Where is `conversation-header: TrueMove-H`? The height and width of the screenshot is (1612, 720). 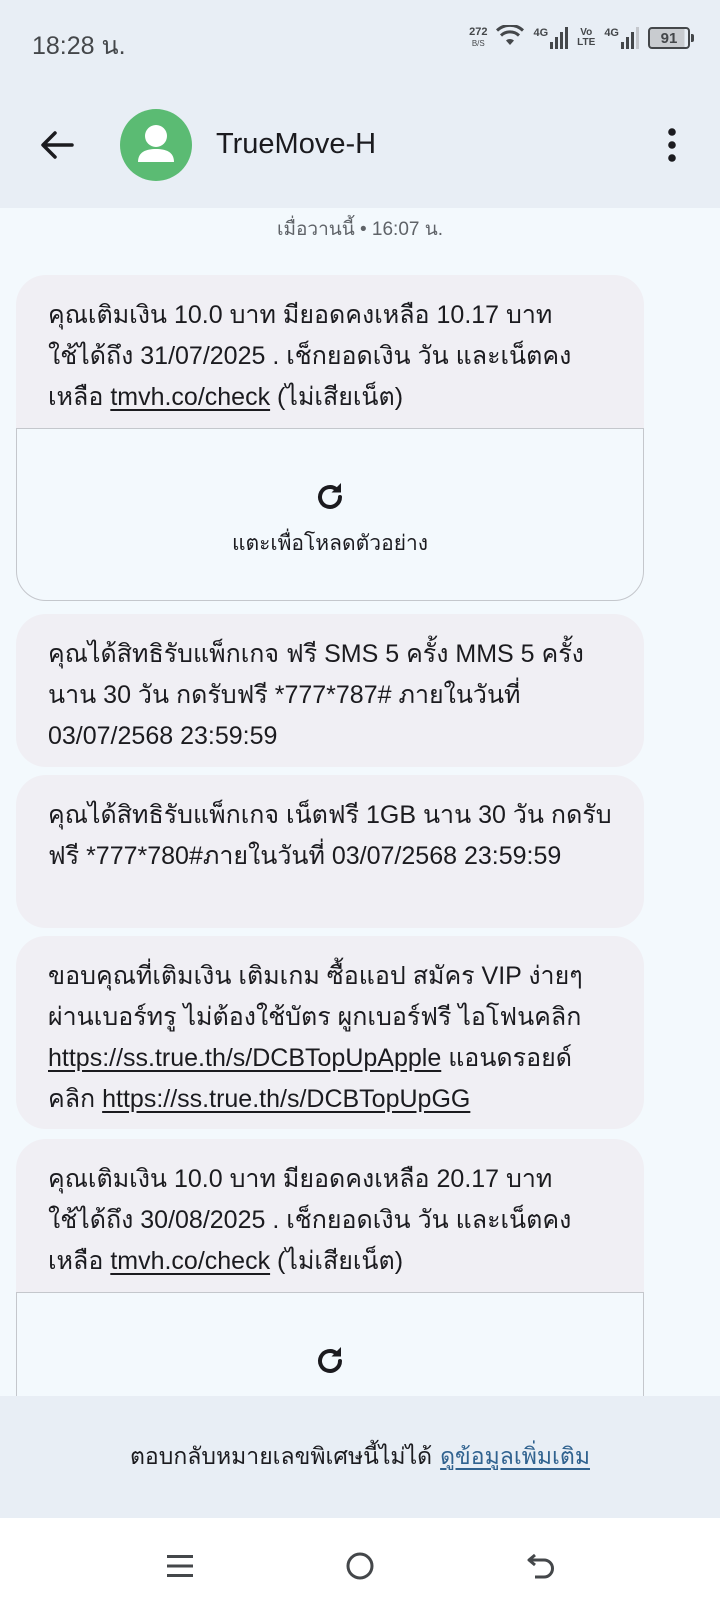 conversation-header: TrueMove-H is located at coordinates (360, 145).